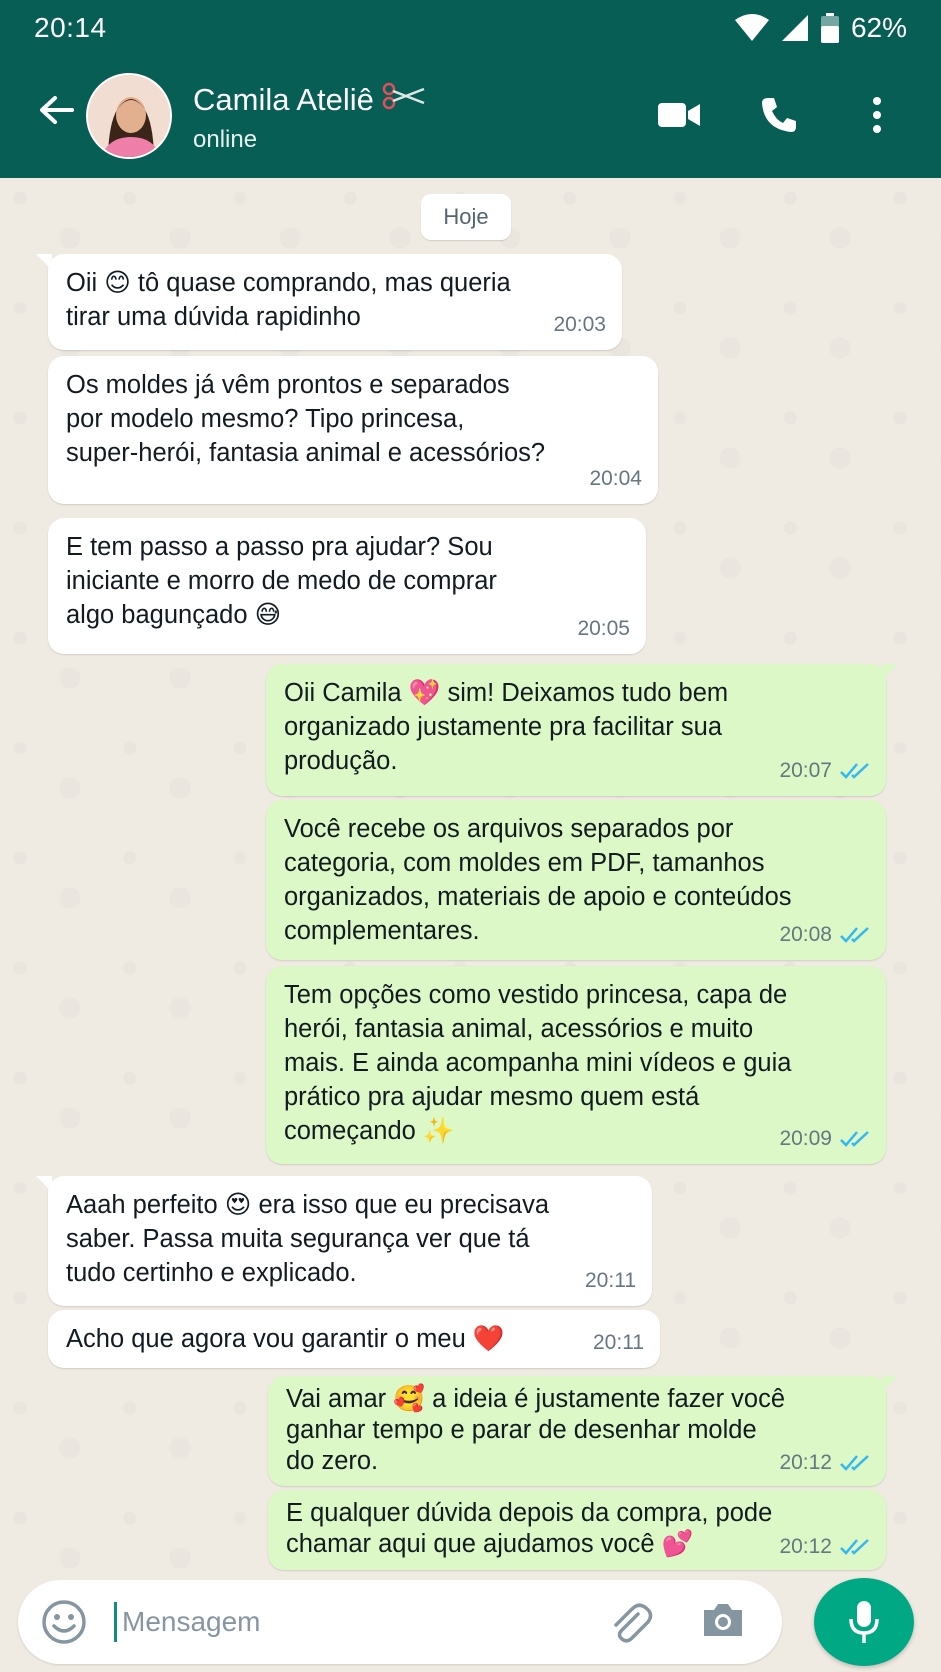 The width and height of the screenshot is (941, 1672). I want to click on voice-record-button, so click(864, 1622).